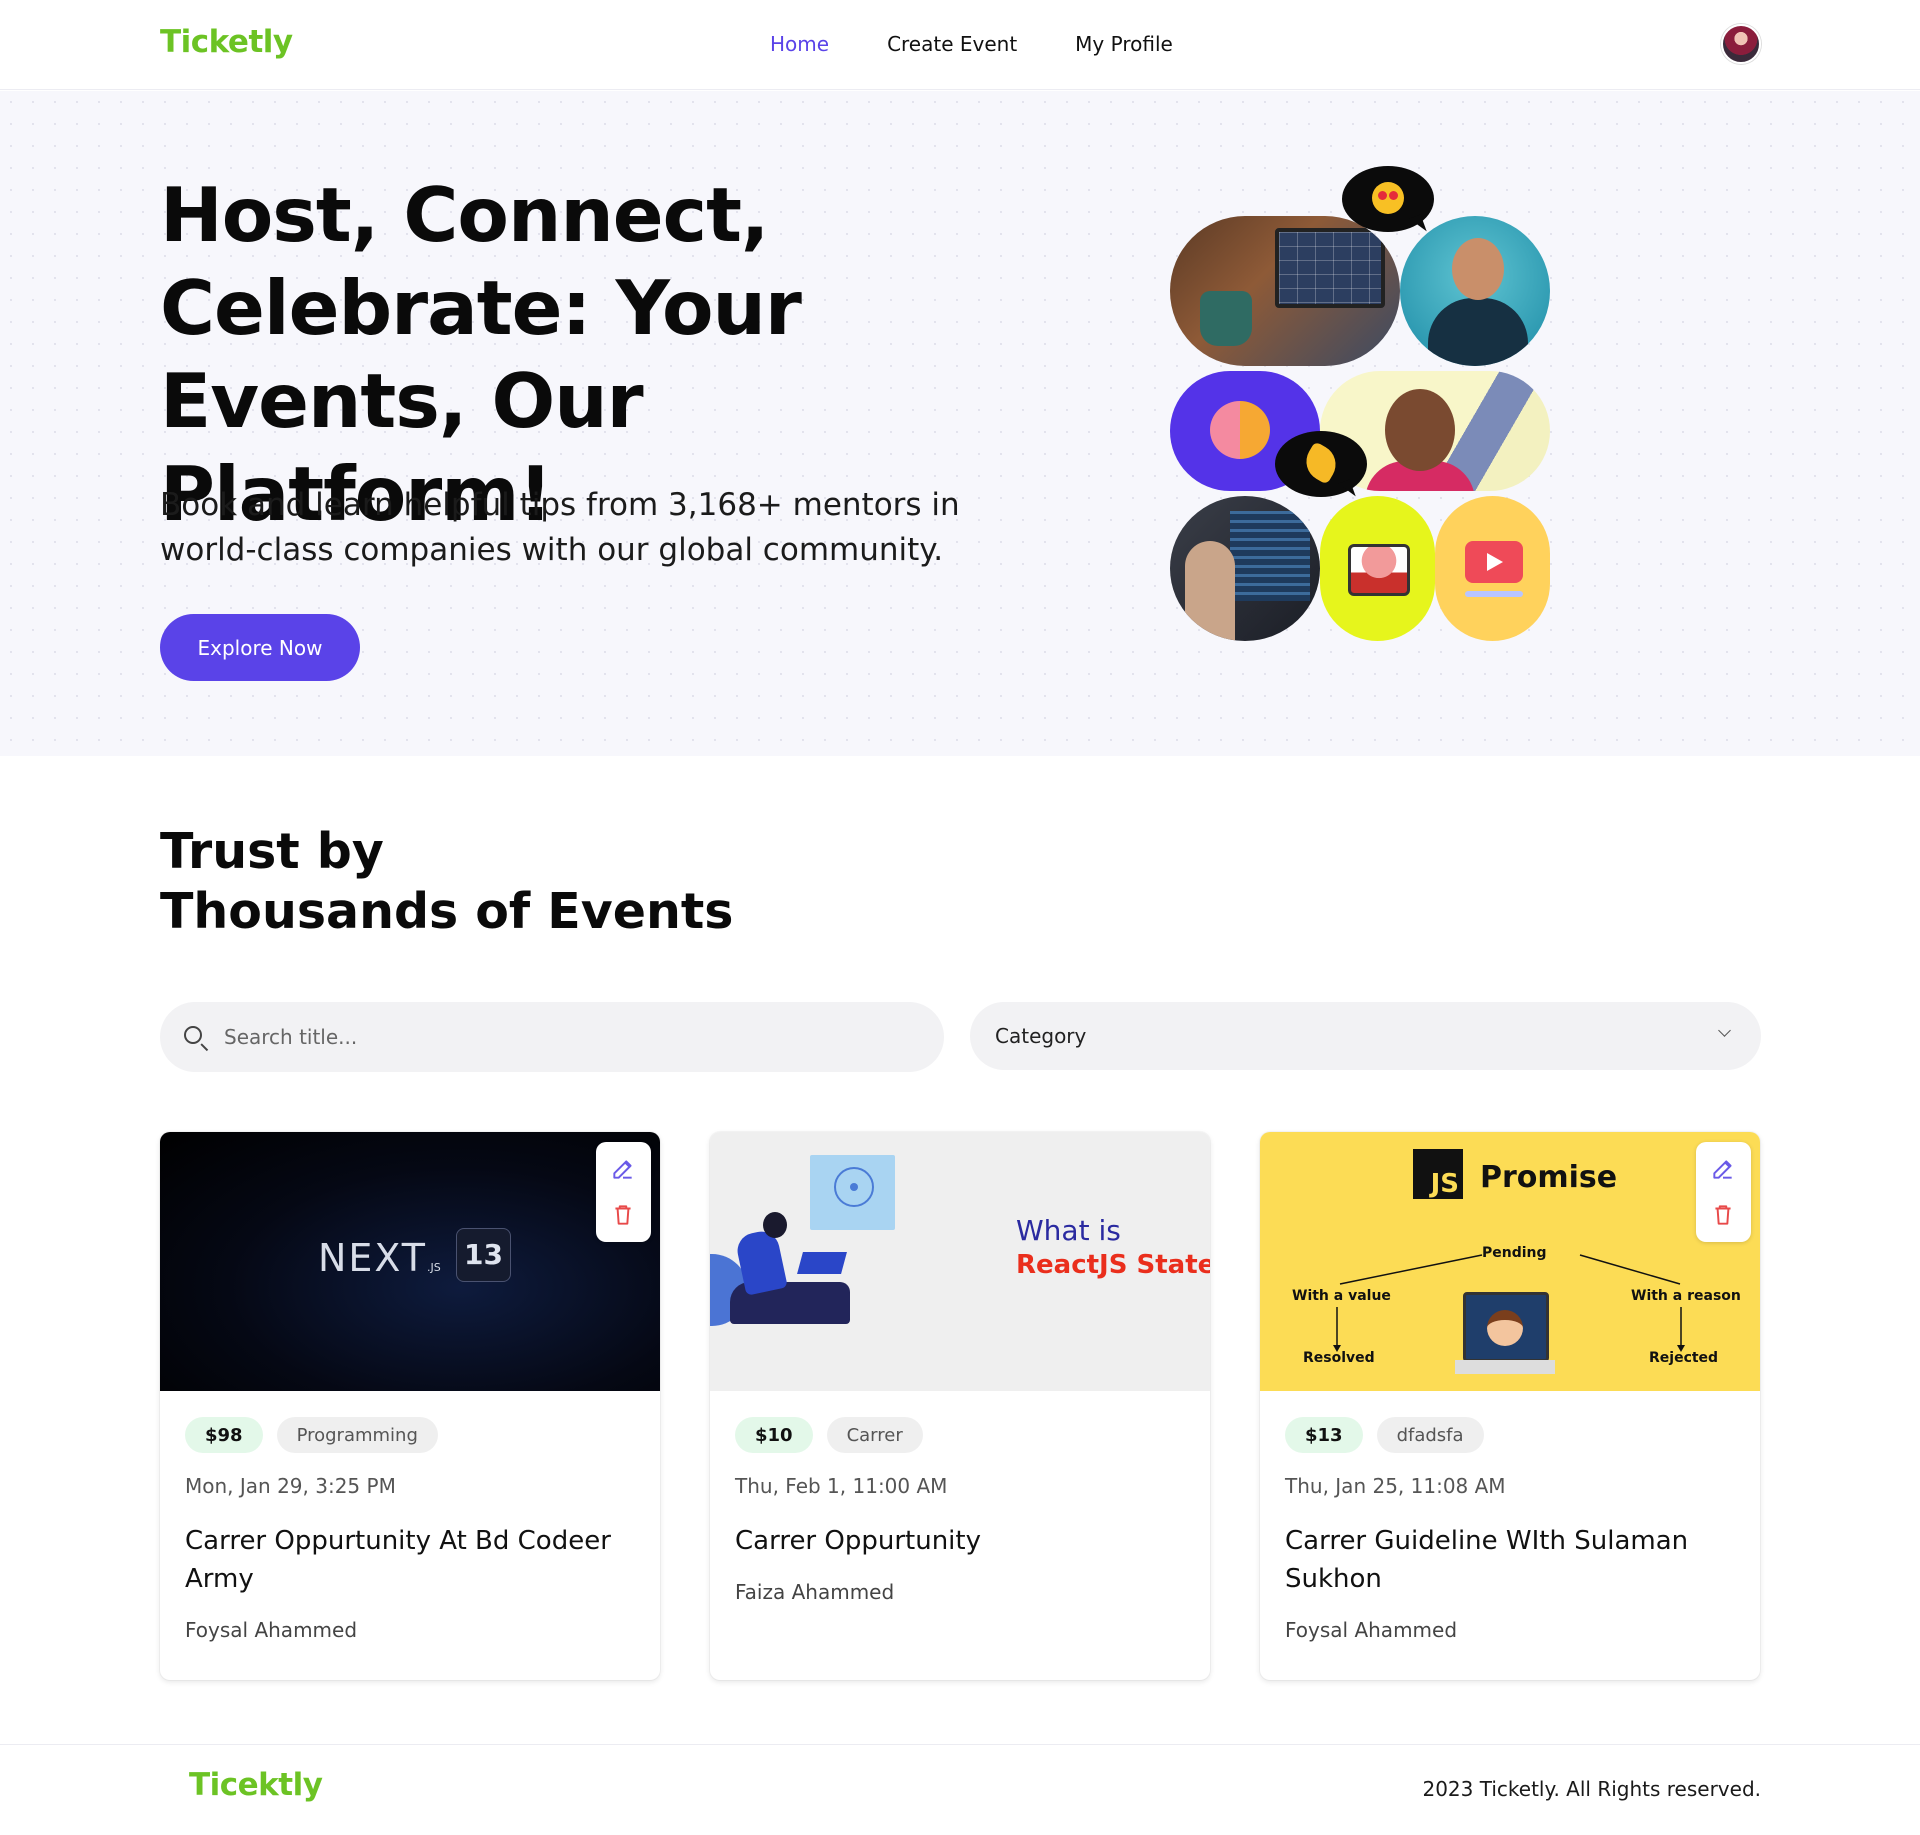 The image size is (1920, 1835). What do you see at coordinates (1068, 1230) in the screenshot?
I see `thumb-text-line-1: What is` at bounding box center [1068, 1230].